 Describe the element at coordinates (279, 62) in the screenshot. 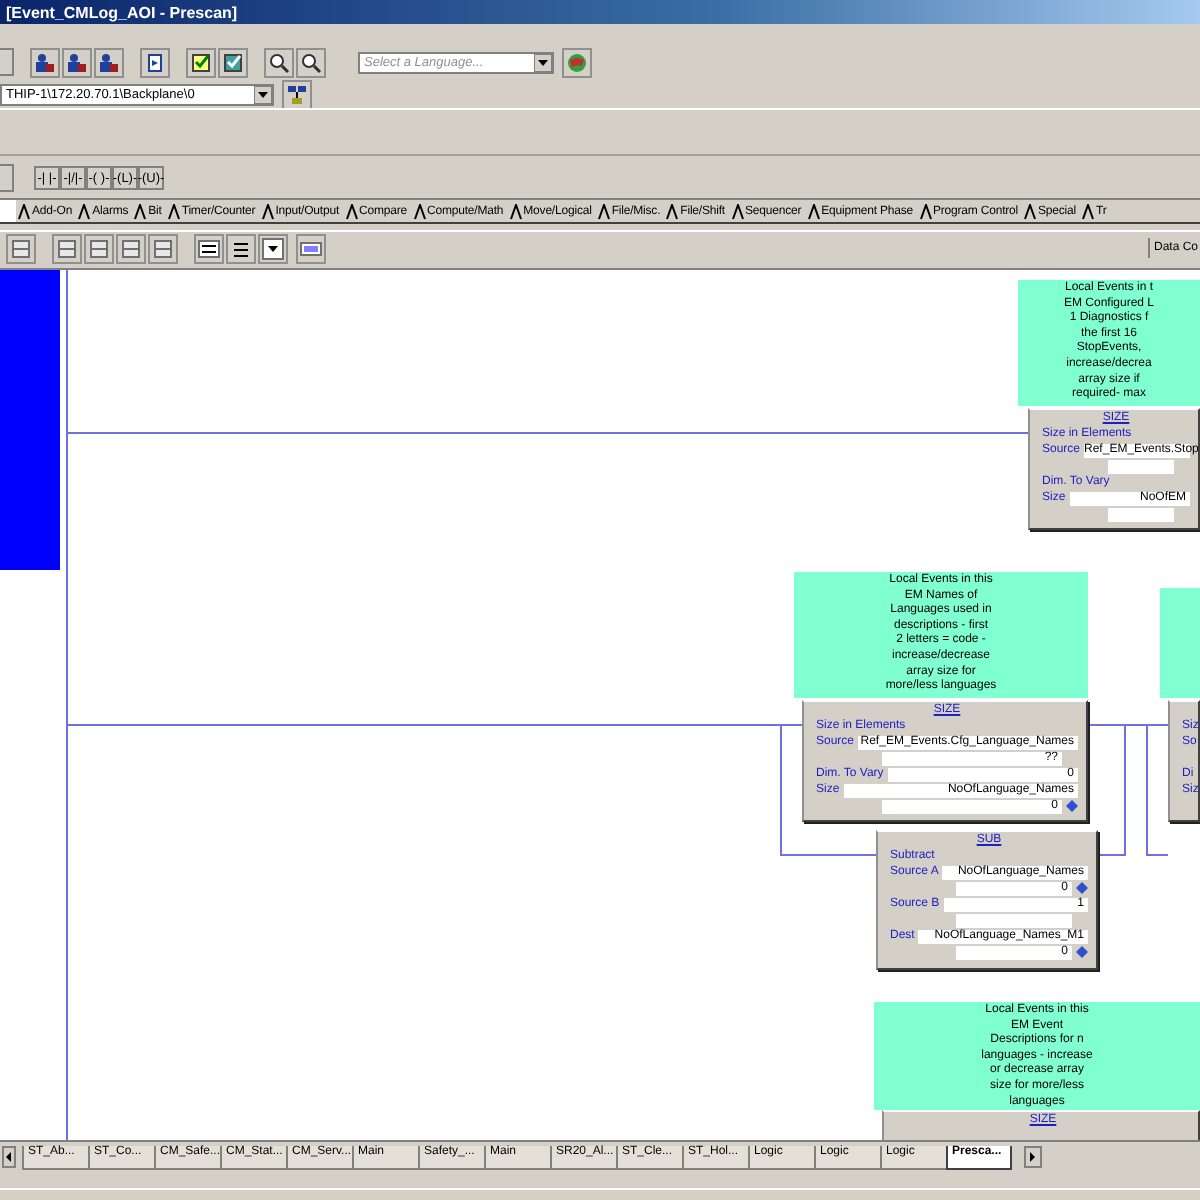

I see `zoom-in-icon` at that location.